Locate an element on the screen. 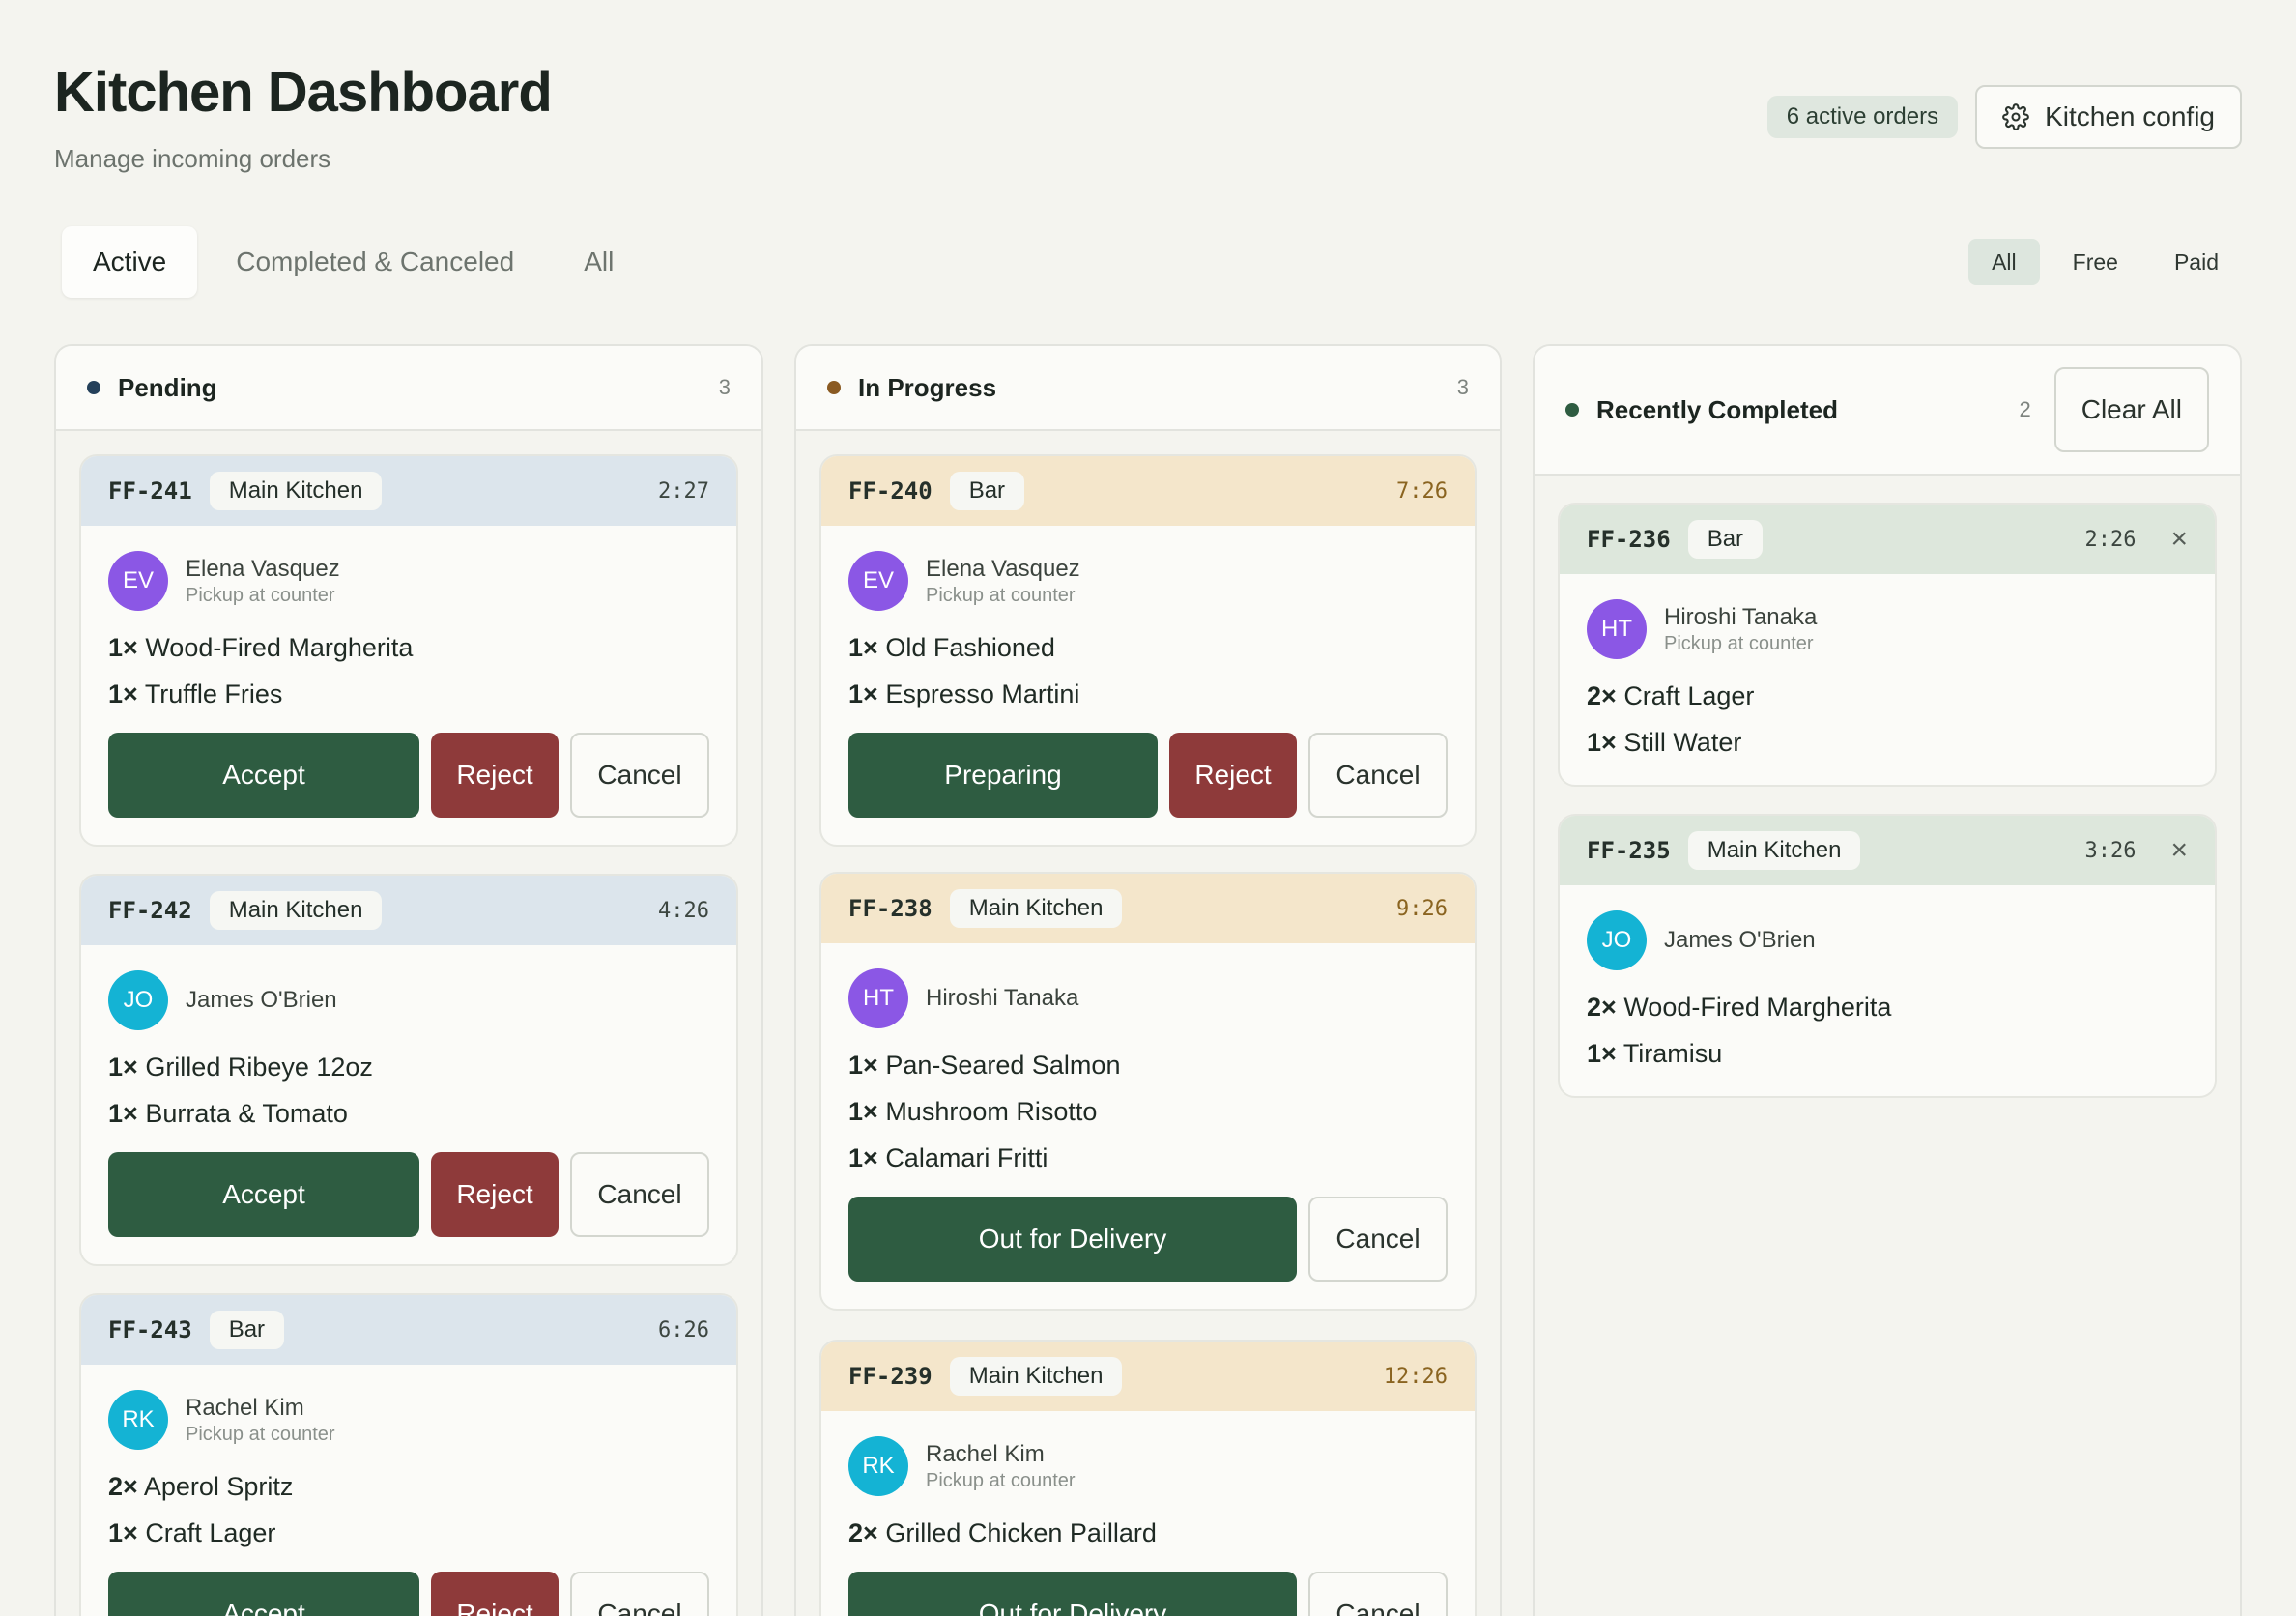 The width and height of the screenshot is (2296, 1616). customer-info: JO James O'Brien is located at coordinates (1887, 940).